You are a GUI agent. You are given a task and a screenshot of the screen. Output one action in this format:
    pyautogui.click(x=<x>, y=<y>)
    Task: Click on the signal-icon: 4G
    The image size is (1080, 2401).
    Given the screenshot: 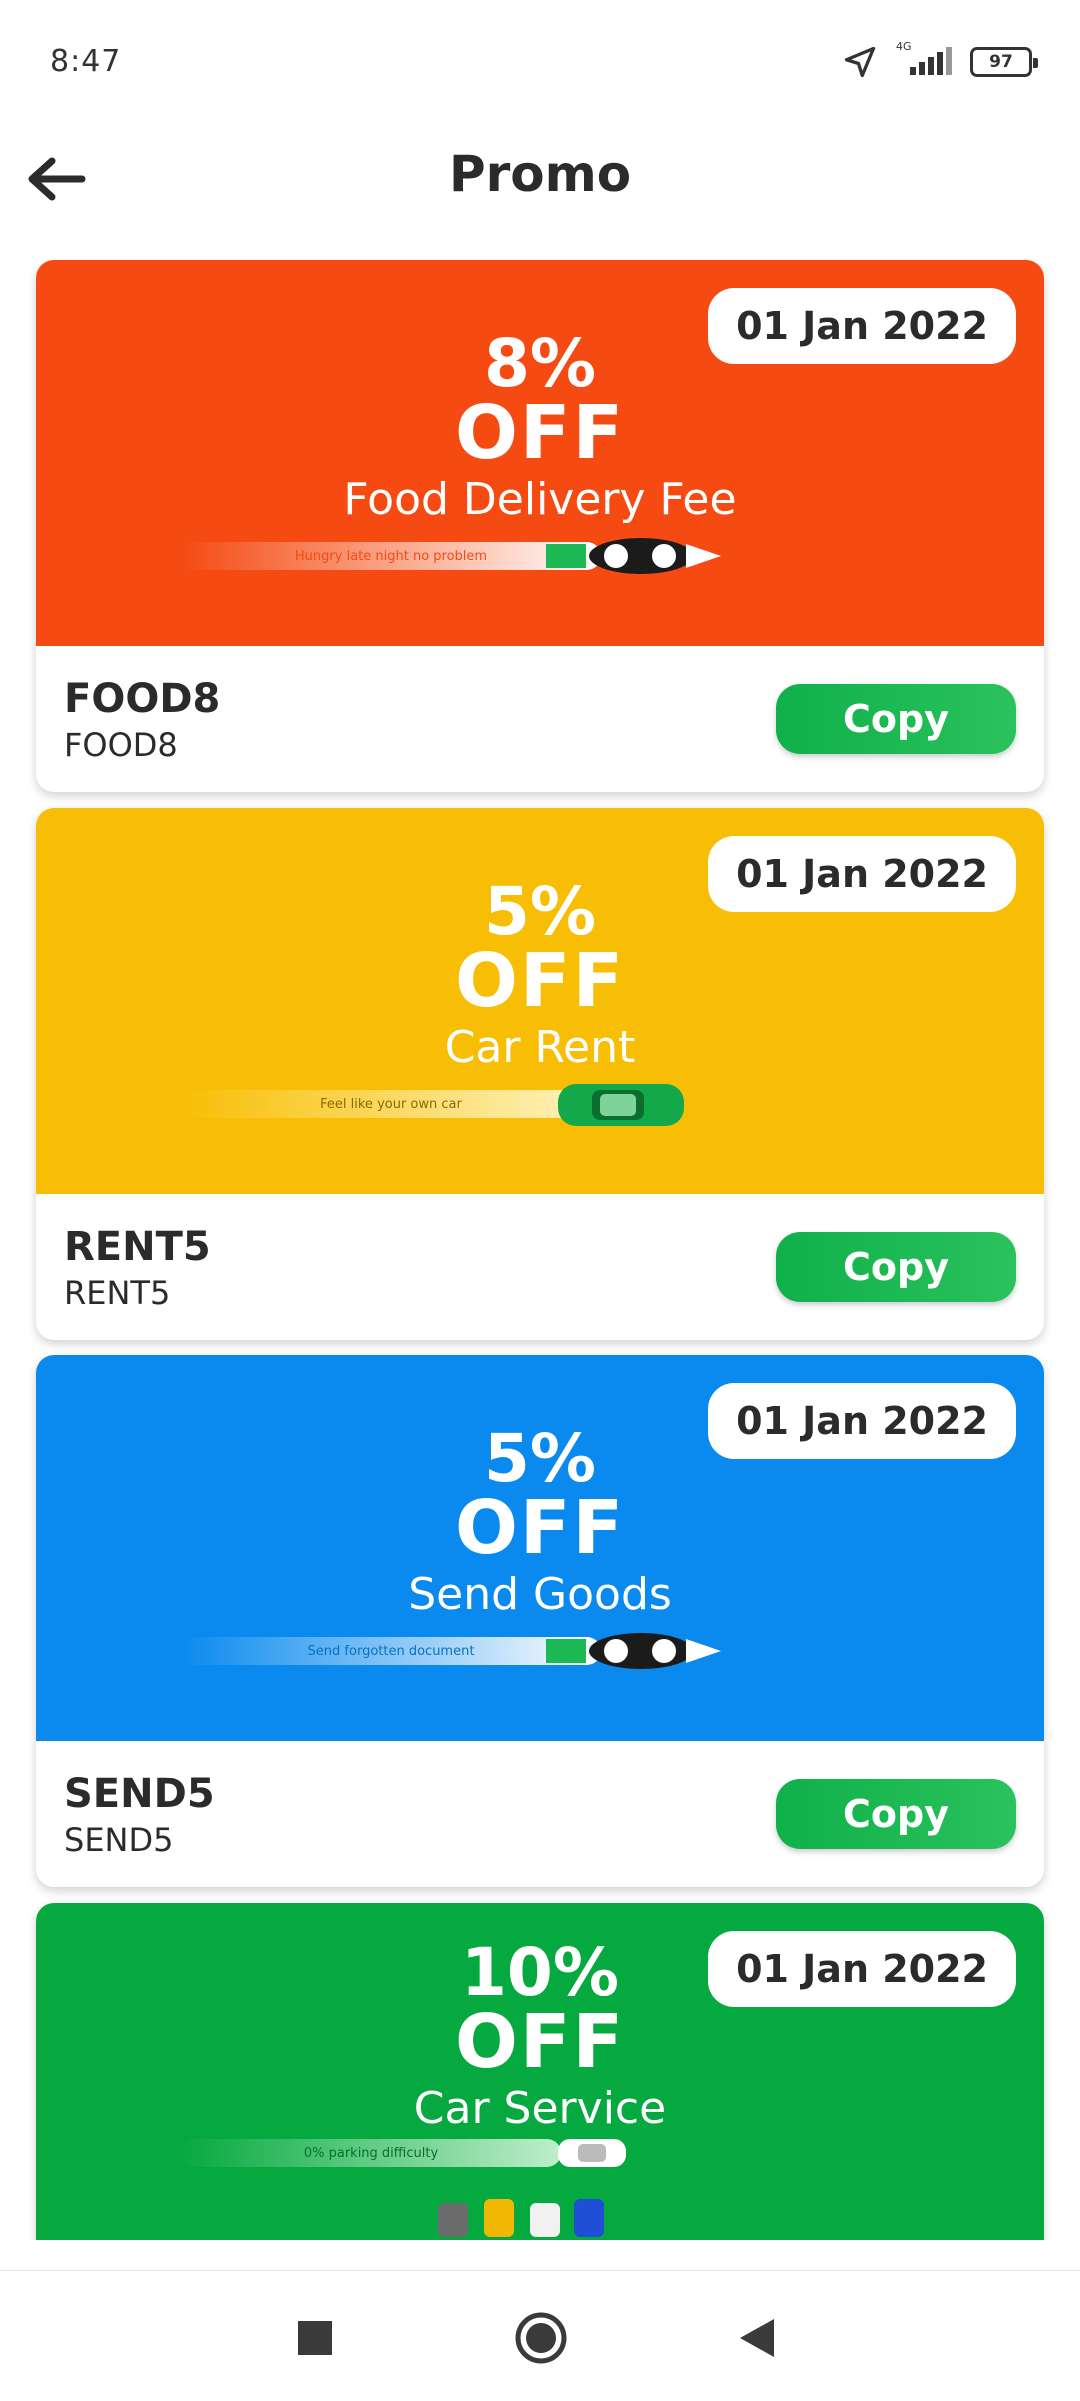 What is the action you would take?
    pyautogui.click(x=924, y=60)
    